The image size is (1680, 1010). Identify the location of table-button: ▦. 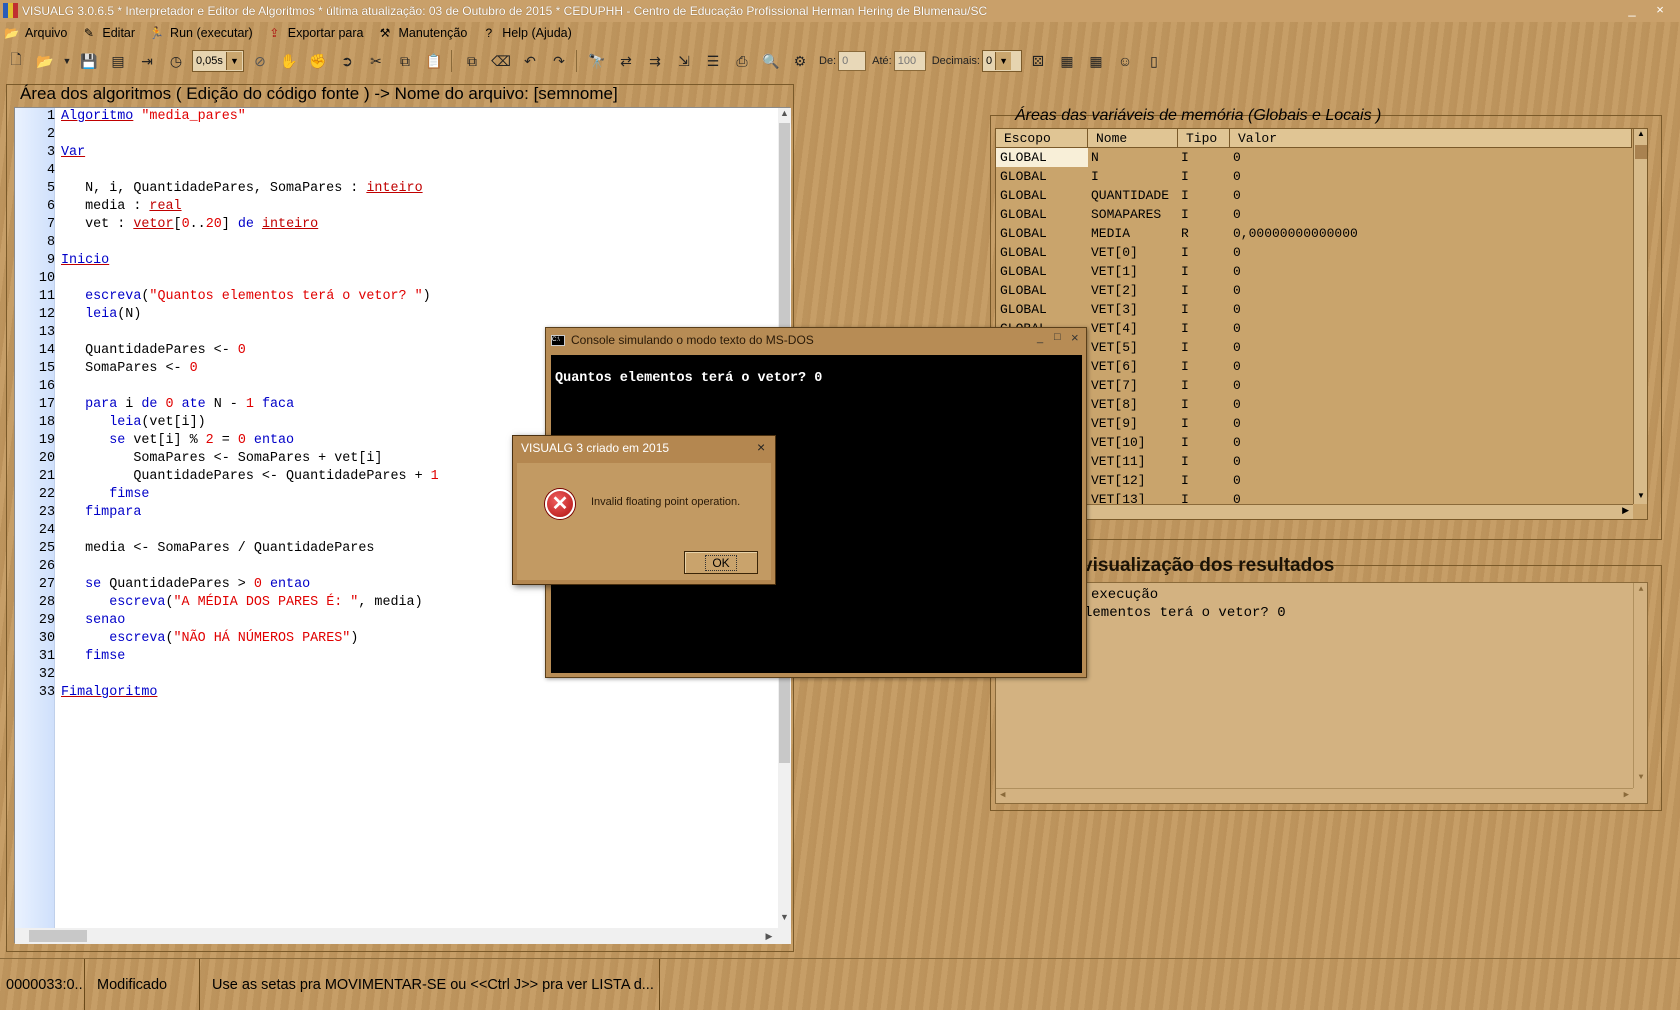
(1096, 61).